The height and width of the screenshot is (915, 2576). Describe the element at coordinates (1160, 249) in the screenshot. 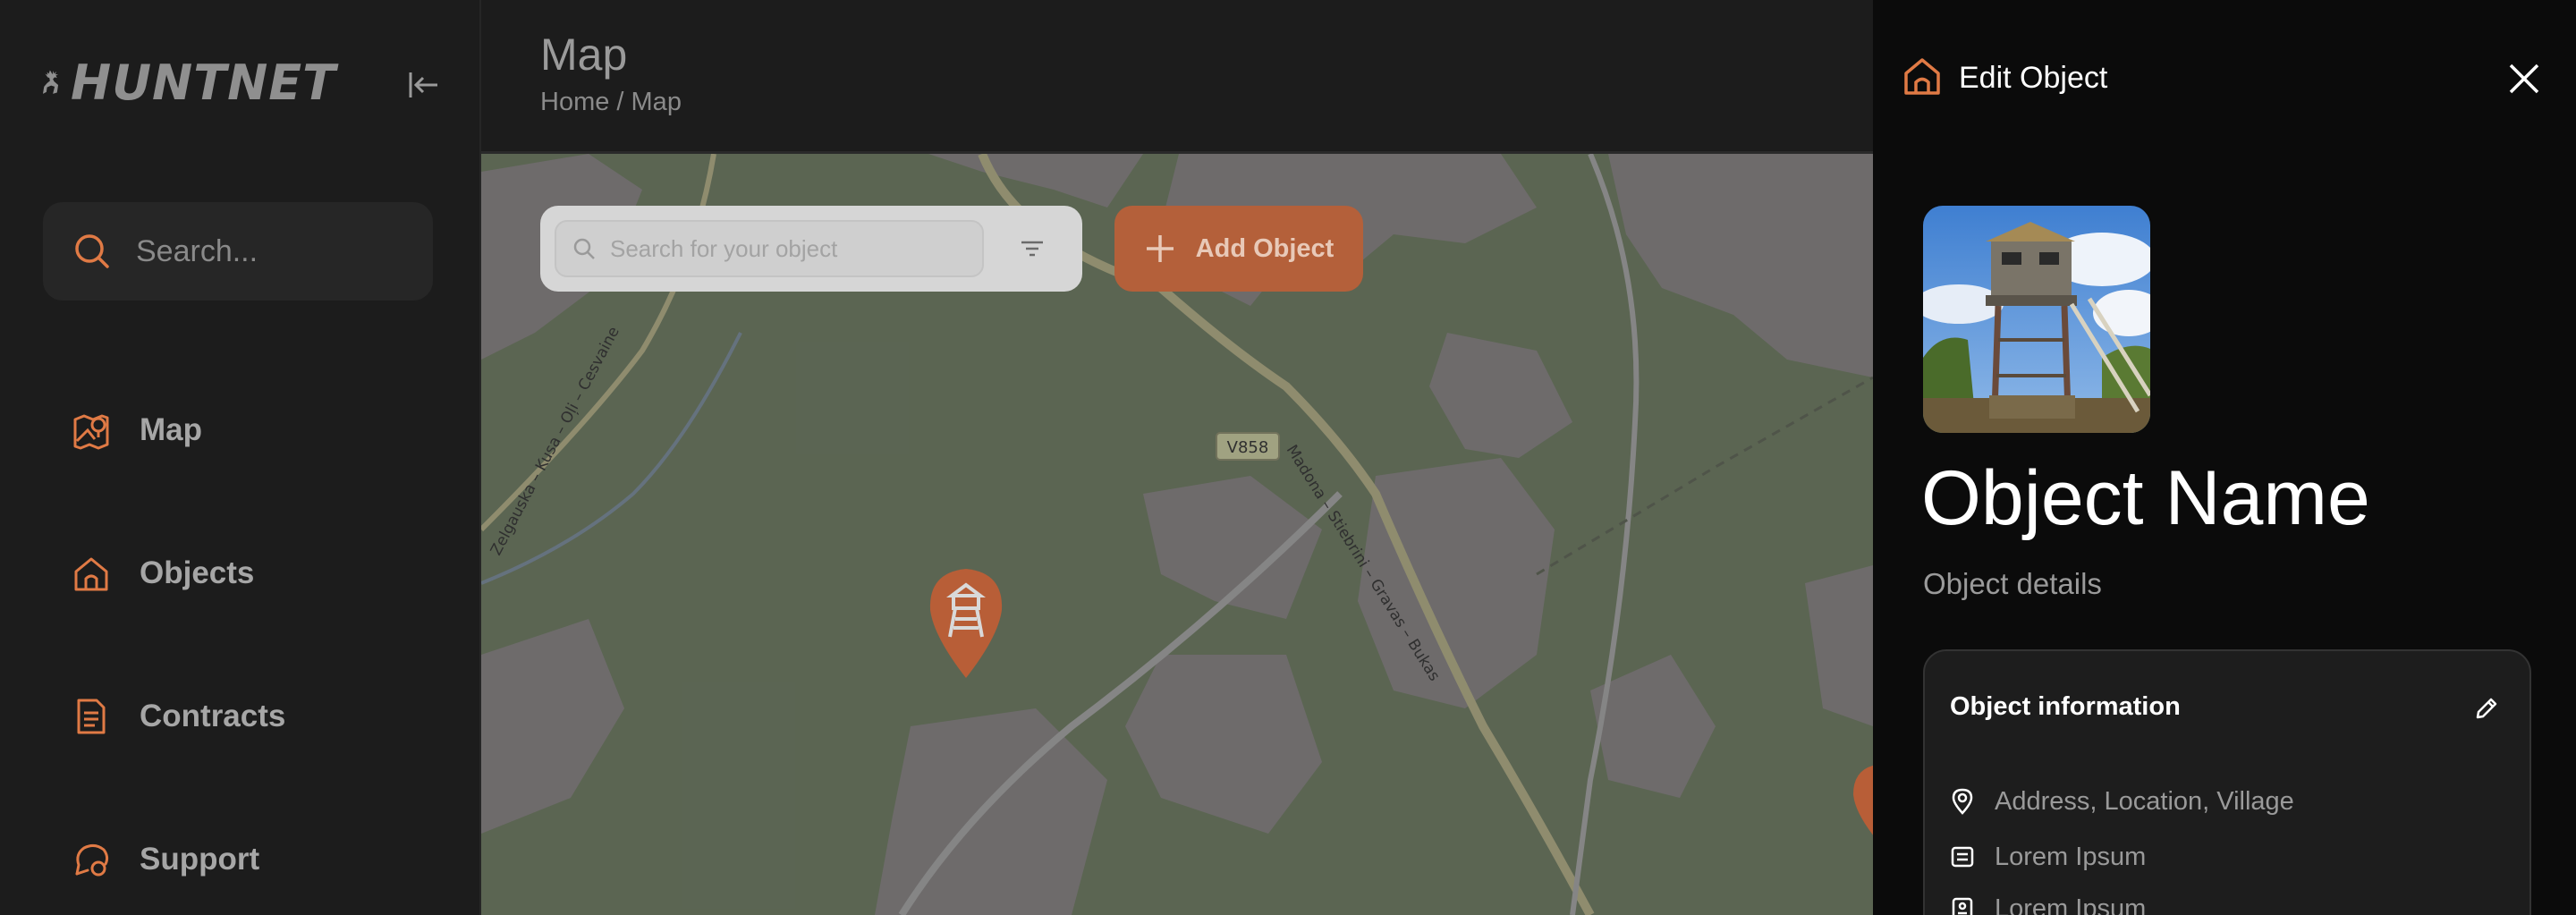

I see `plus-icon` at that location.